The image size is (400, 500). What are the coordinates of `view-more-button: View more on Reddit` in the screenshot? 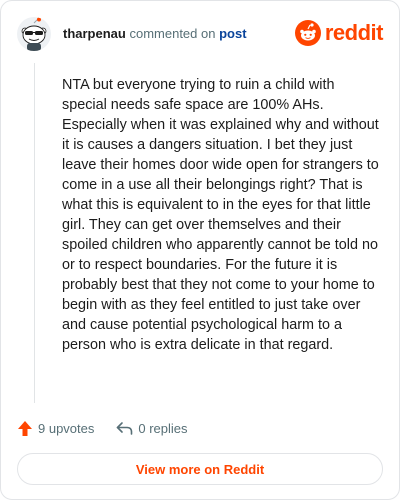 It's located at (200, 469).